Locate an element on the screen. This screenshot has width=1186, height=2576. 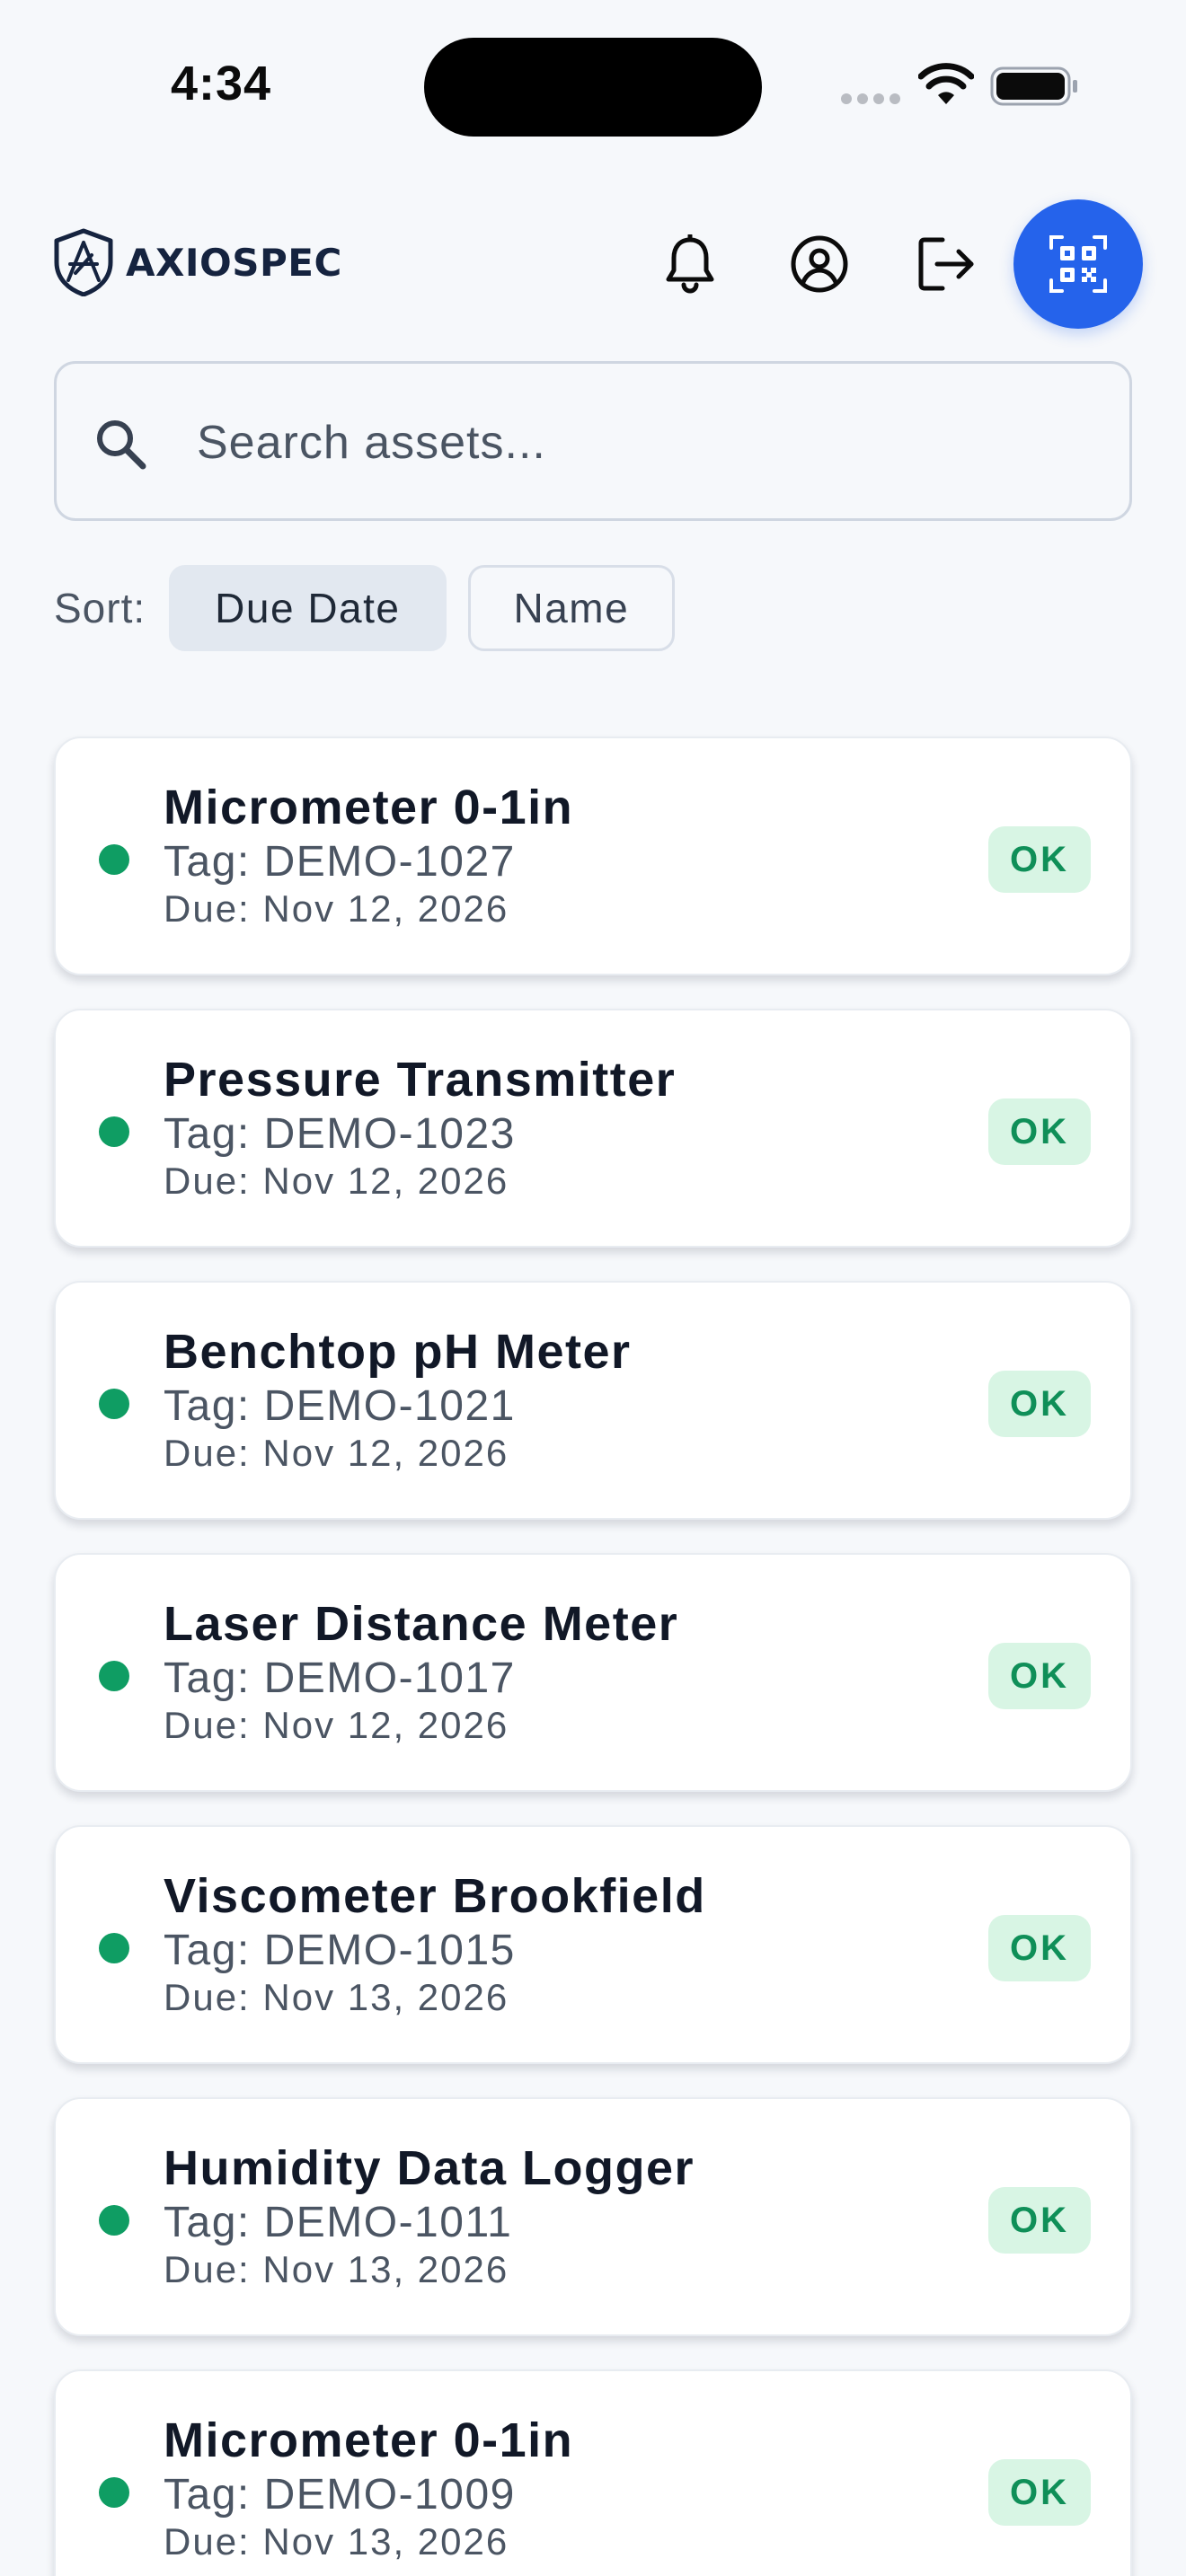
scan-qr-button is located at coordinates (1078, 264).